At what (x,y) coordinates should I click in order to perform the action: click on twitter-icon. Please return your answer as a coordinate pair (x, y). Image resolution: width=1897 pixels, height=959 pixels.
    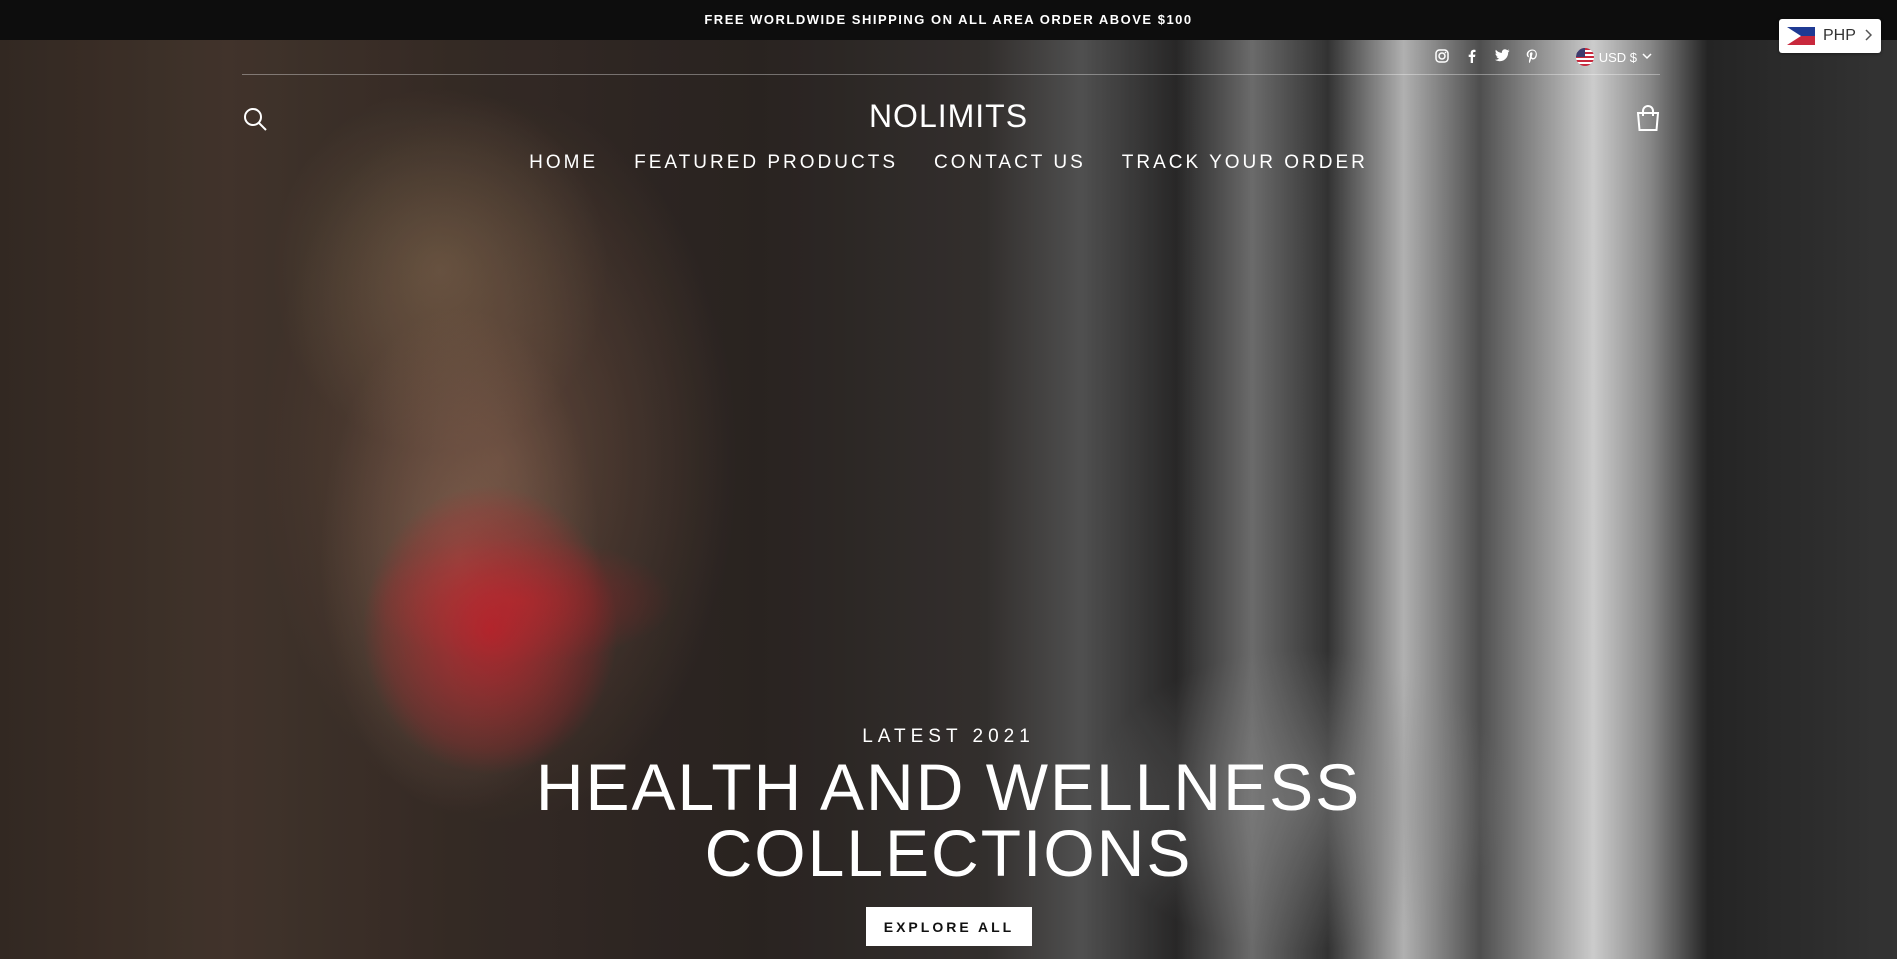
    Looking at the image, I should click on (1502, 57).